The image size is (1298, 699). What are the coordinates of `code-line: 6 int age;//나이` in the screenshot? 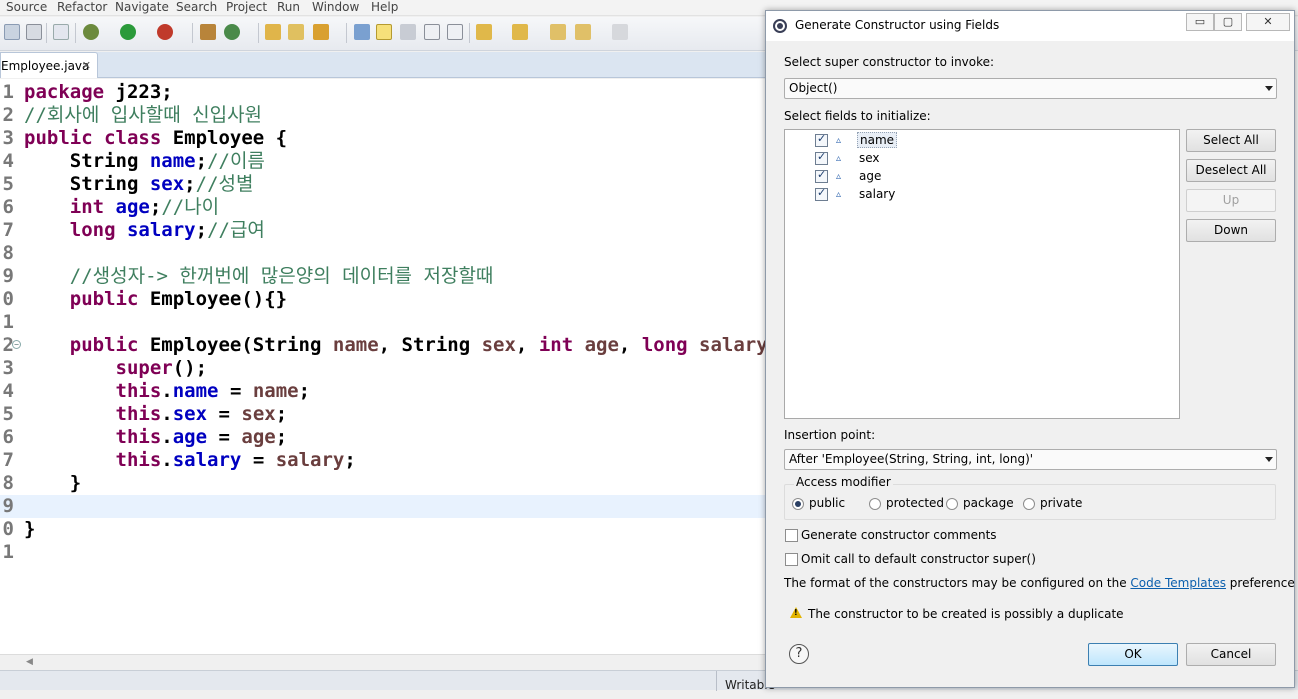 It's located at (385, 207).